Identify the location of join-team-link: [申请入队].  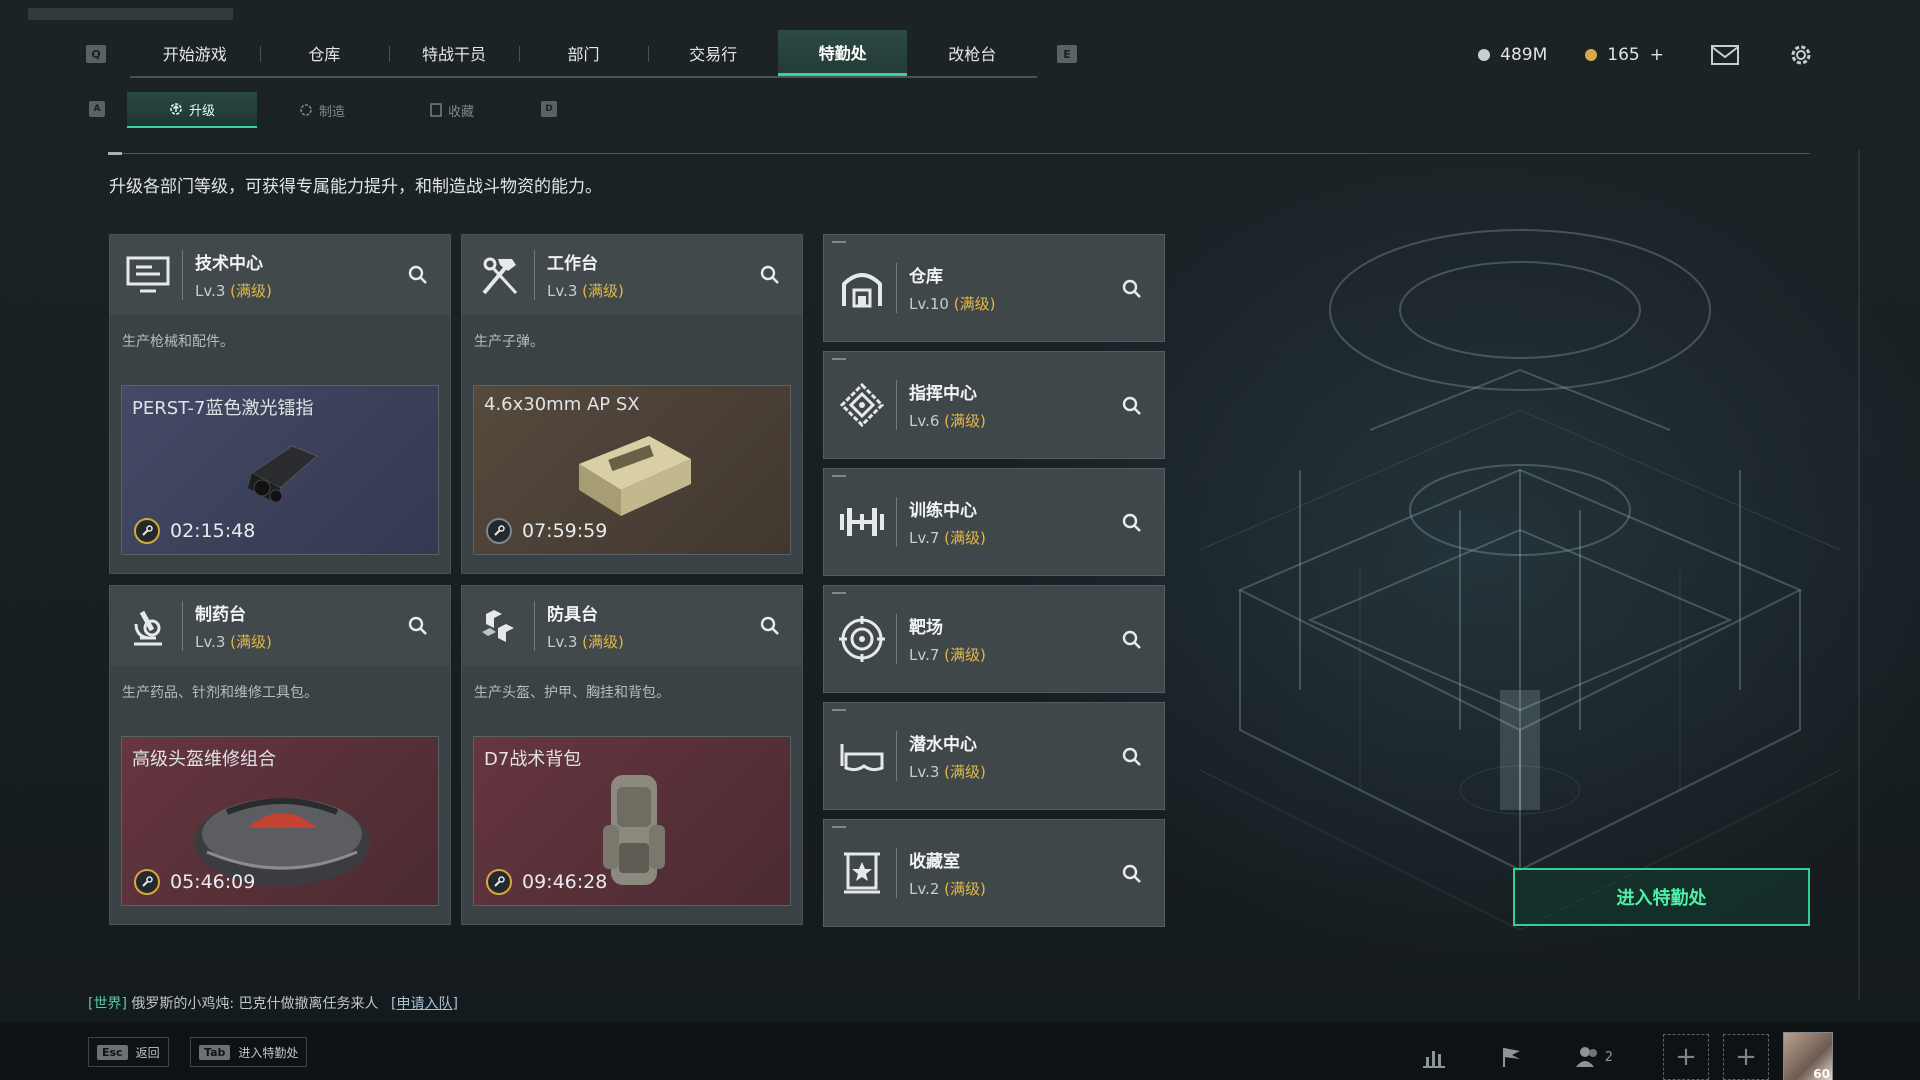
(424, 1004).